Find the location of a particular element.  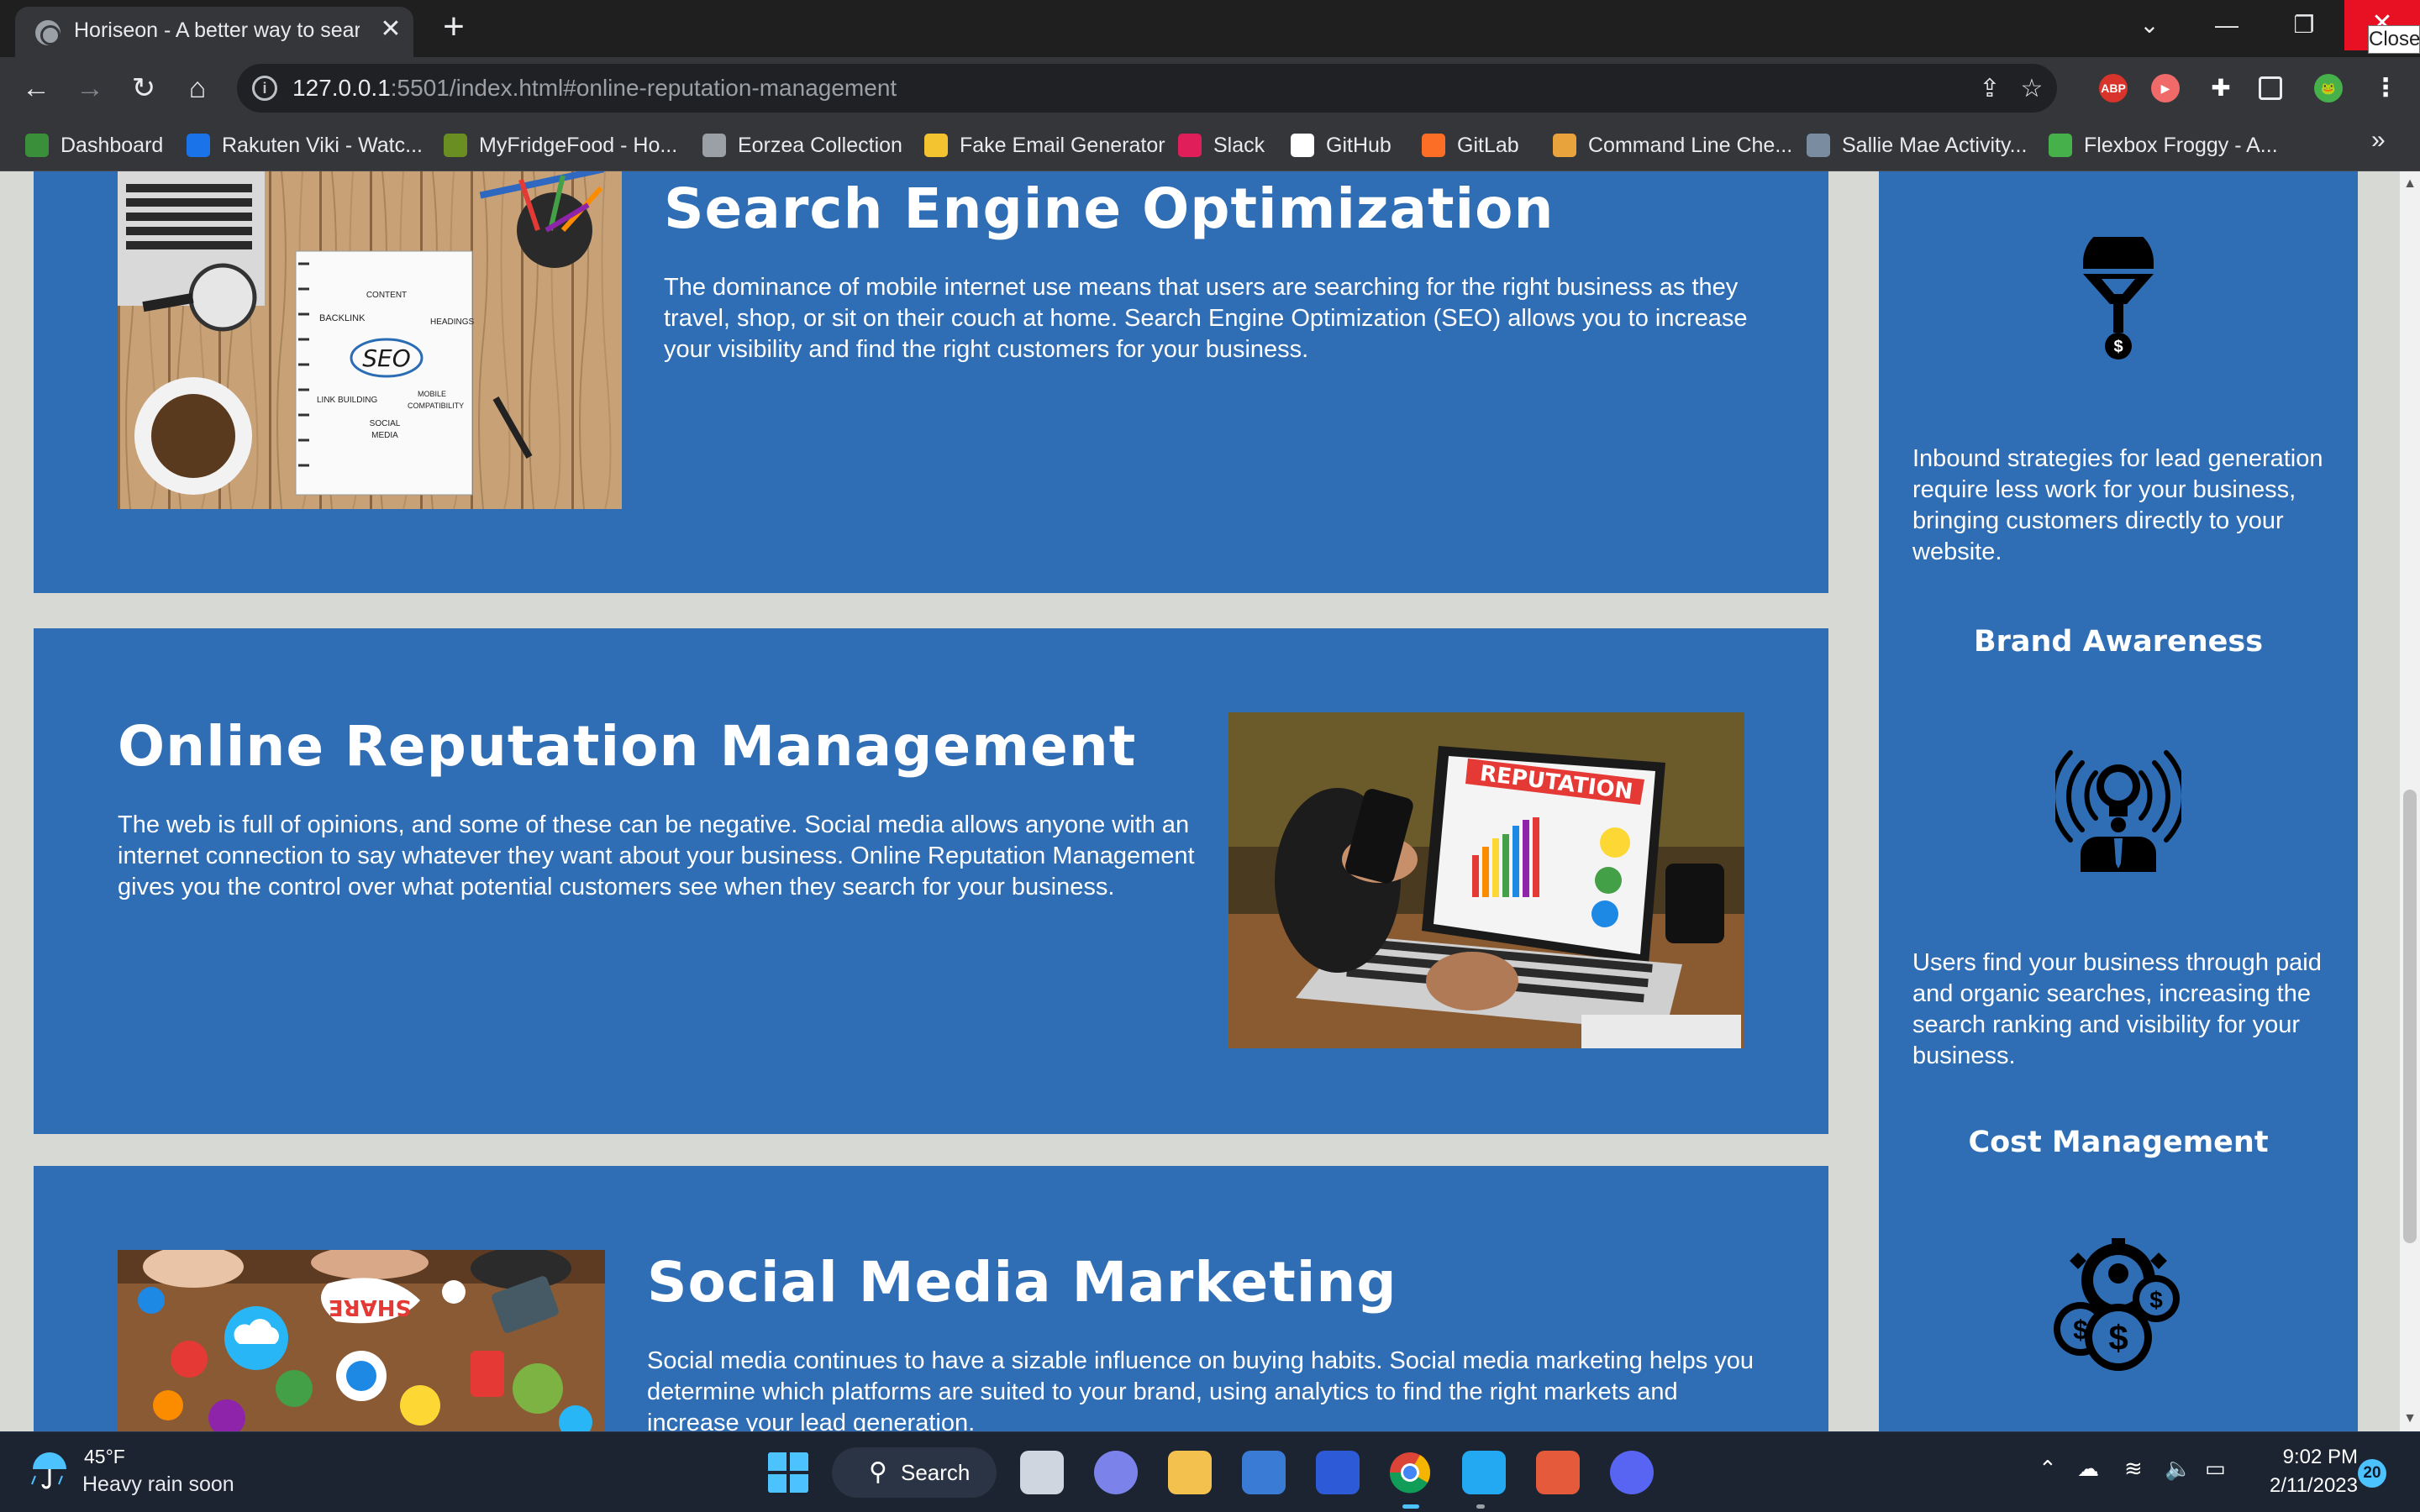

onedrive-cloud-icon: ☁ is located at coordinates (2088, 1469).